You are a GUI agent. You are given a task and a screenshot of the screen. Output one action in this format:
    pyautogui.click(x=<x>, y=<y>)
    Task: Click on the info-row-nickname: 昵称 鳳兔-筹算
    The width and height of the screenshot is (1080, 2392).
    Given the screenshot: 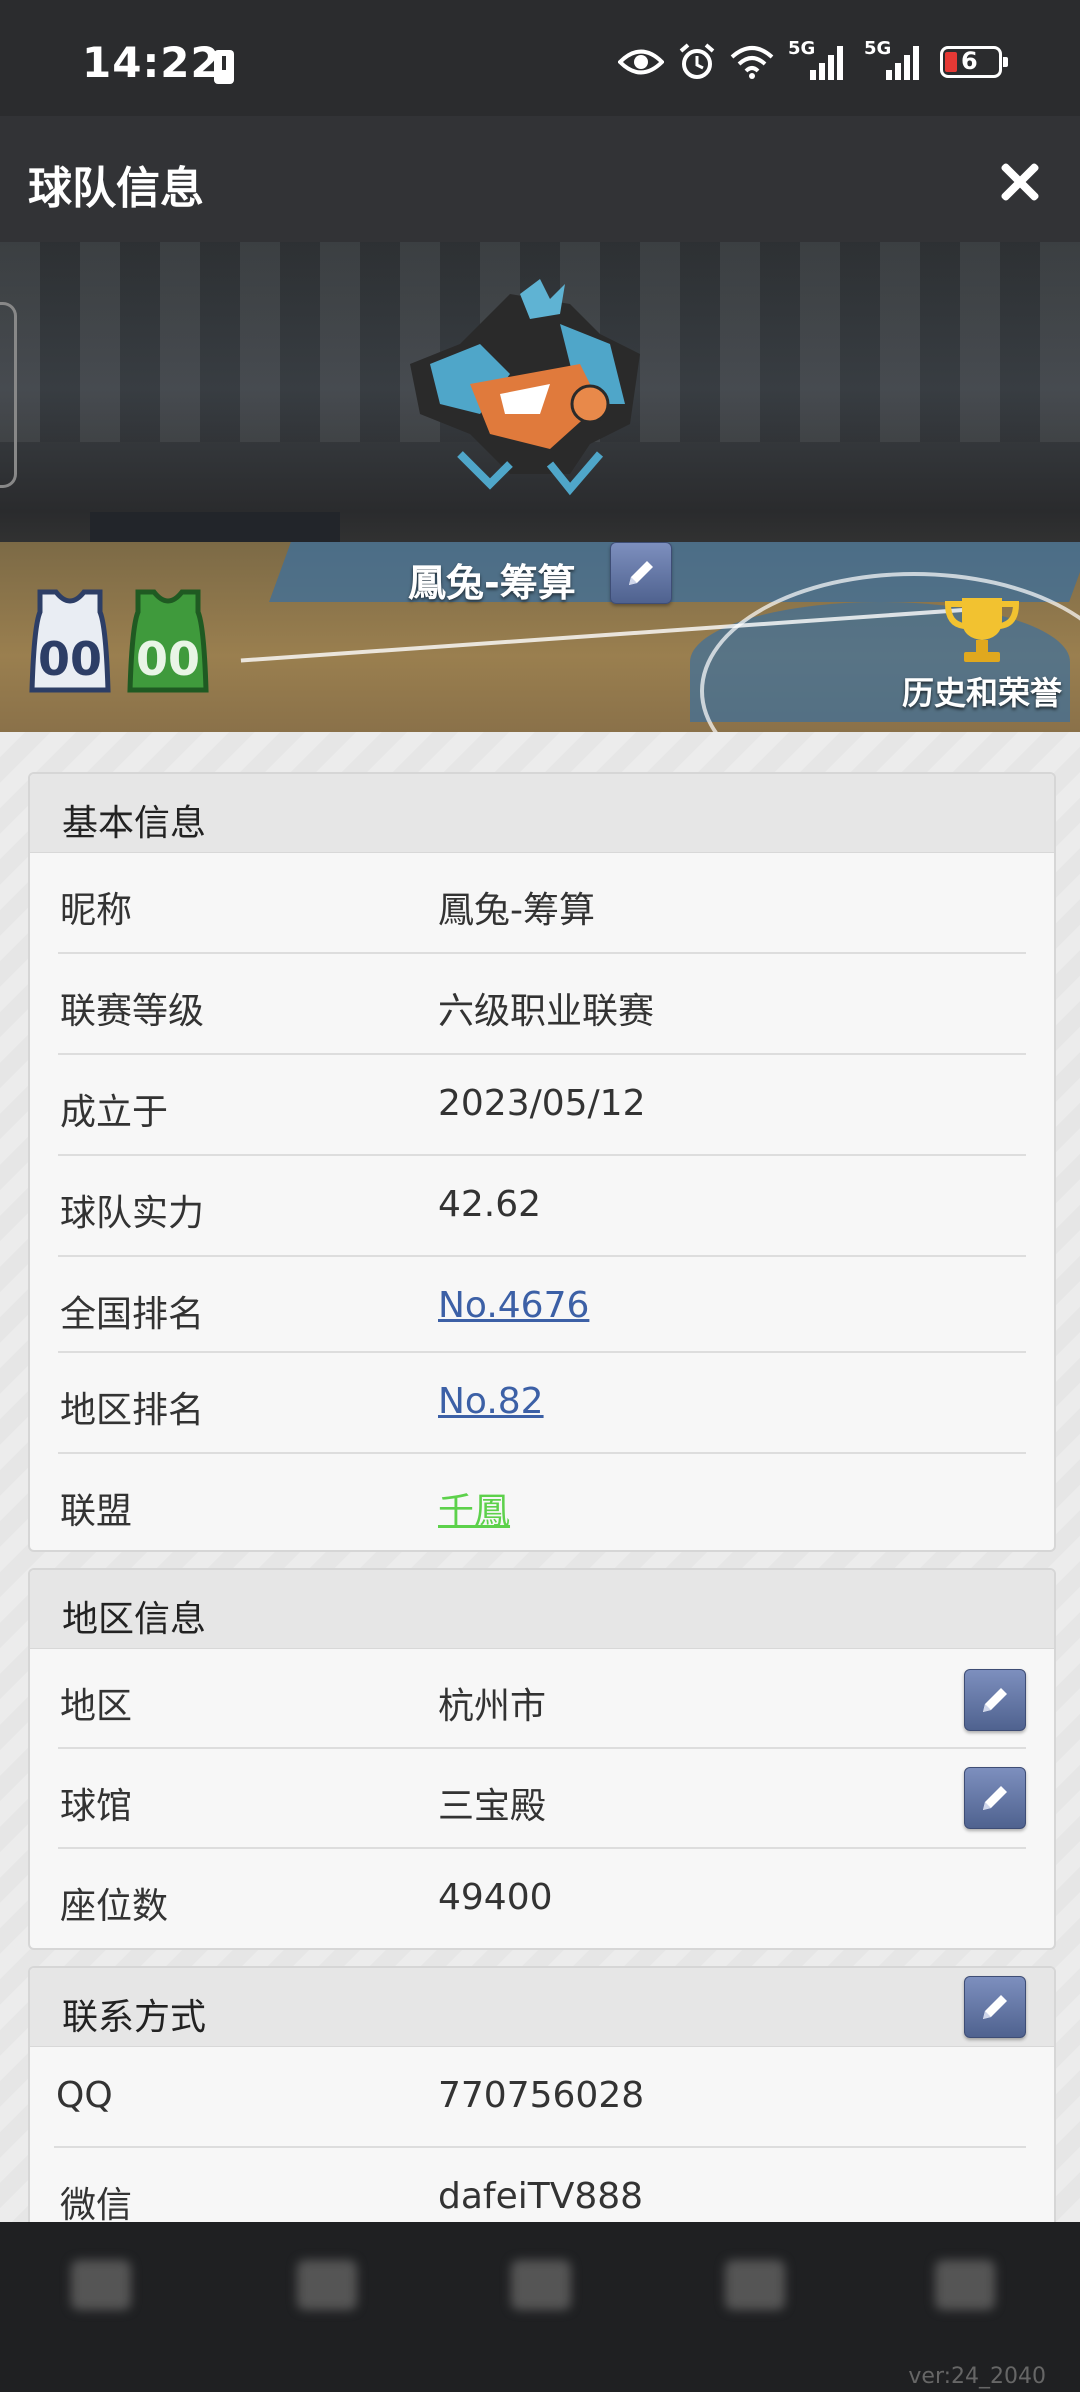 What is the action you would take?
    pyautogui.click(x=542, y=903)
    